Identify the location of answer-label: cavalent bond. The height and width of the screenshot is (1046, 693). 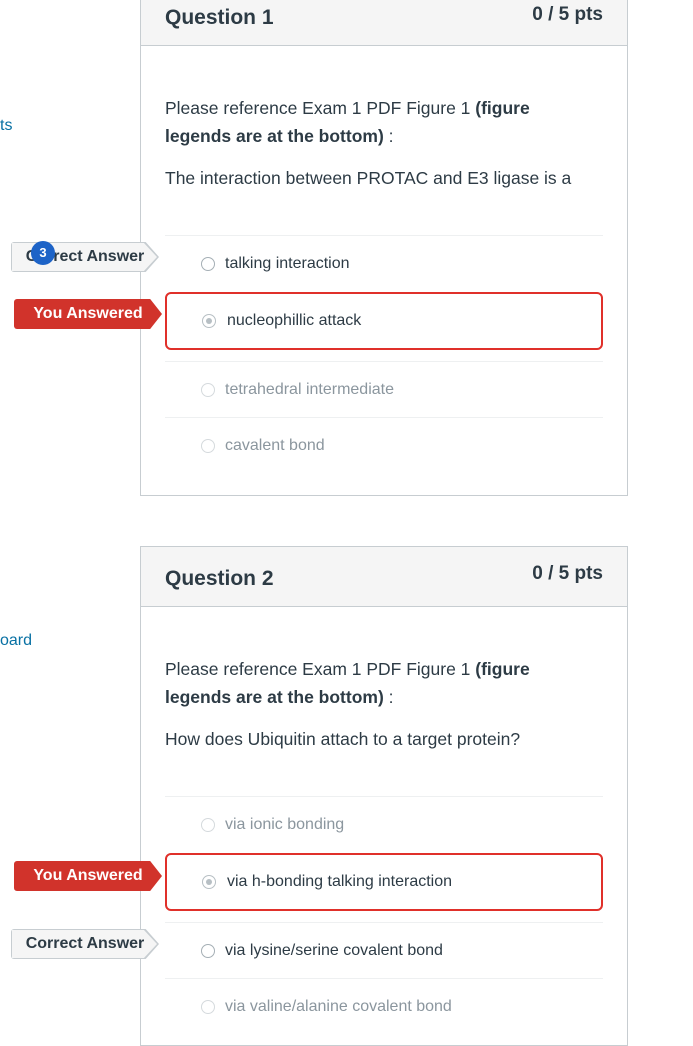
(275, 445).